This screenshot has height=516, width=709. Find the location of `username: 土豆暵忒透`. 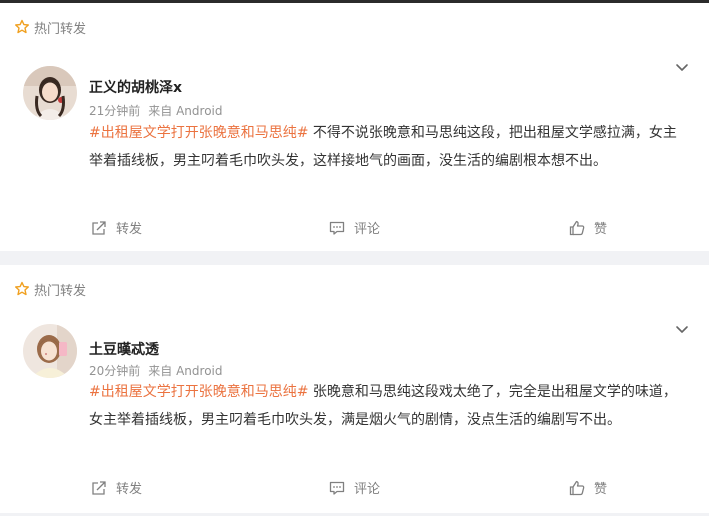

username: 土豆暵忒透 is located at coordinates (124, 349).